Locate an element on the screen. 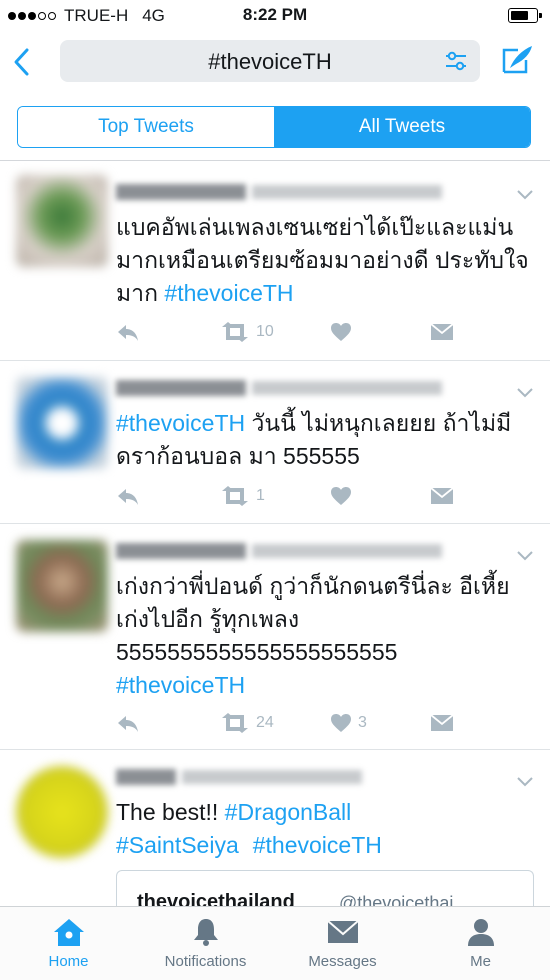 The height and width of the screenshot is (980, 550). clock: 8:22 PM is located at coordinates (275, 14).